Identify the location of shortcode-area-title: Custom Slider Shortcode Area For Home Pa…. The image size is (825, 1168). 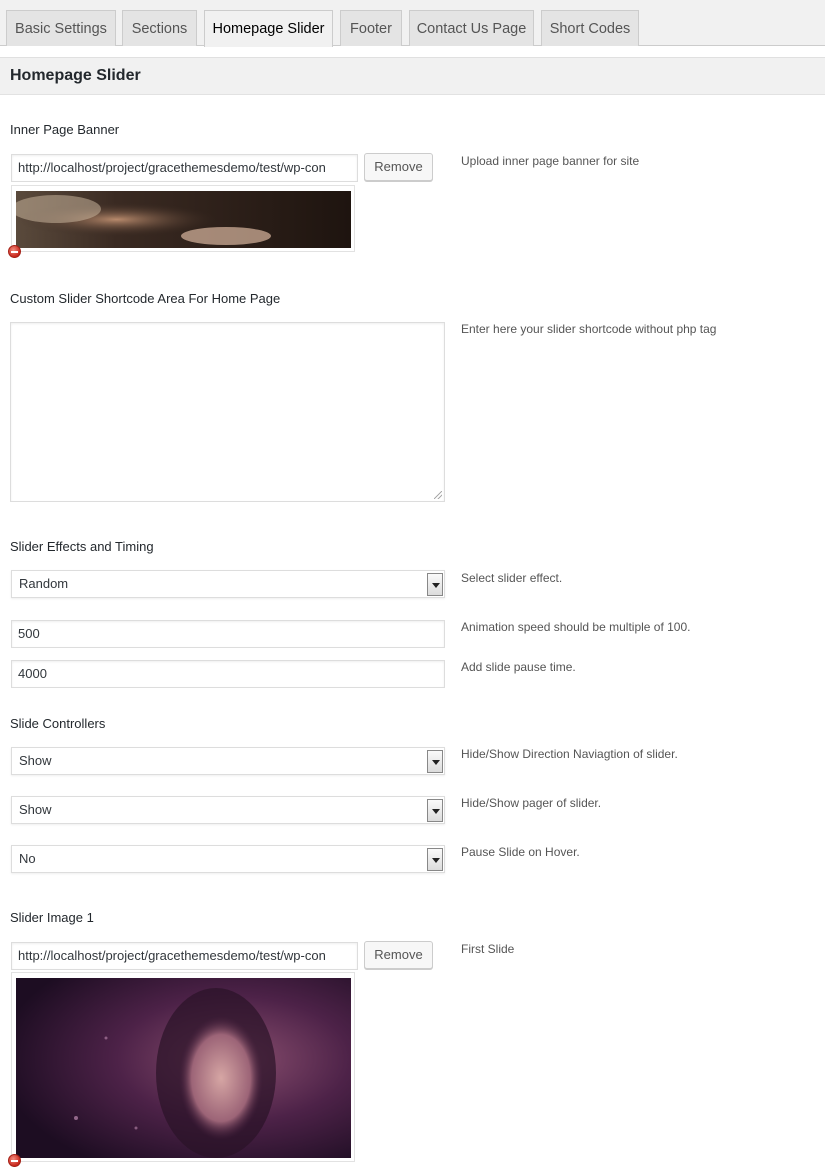
(145, 298).